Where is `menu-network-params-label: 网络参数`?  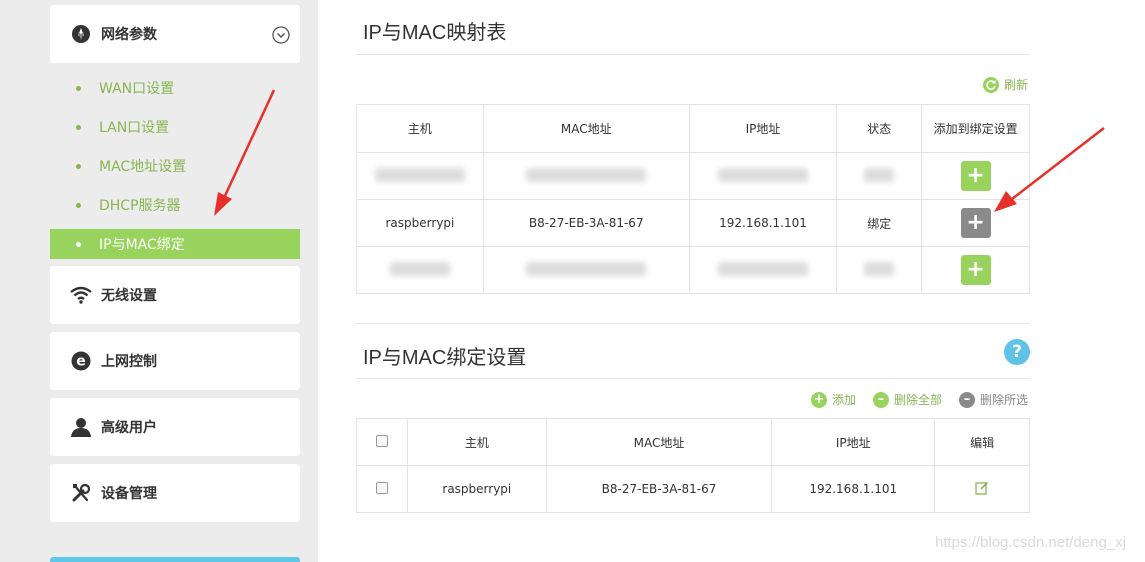 menu-network-params-label: 网络参数 is located at coordinates (129, 35).